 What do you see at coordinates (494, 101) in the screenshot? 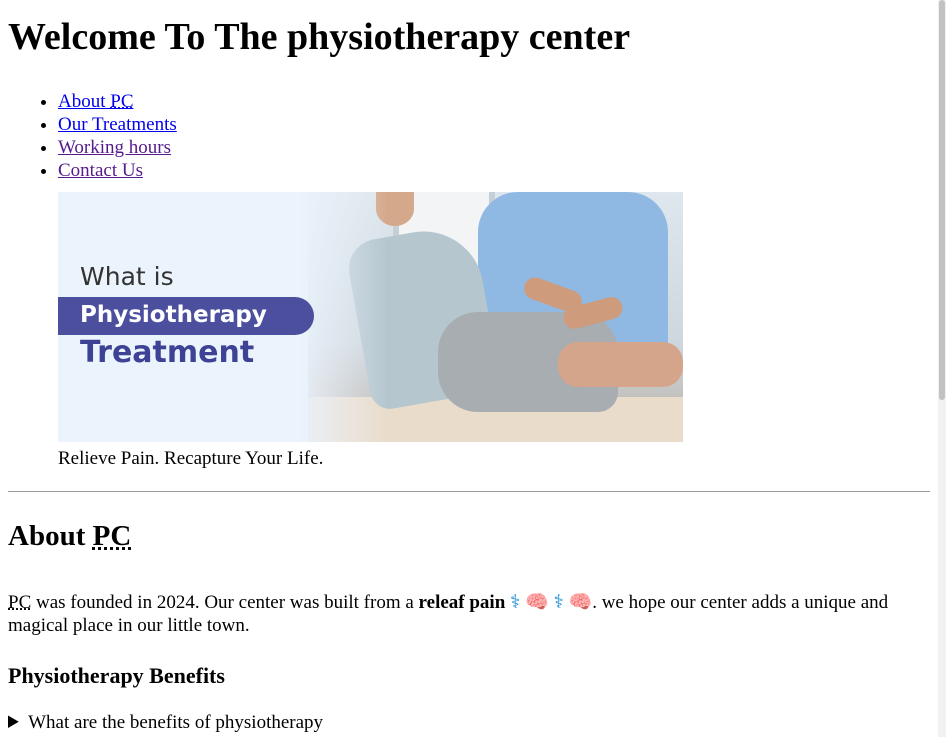
I see `nav-item: About PC` at bounding box center [494, 101].